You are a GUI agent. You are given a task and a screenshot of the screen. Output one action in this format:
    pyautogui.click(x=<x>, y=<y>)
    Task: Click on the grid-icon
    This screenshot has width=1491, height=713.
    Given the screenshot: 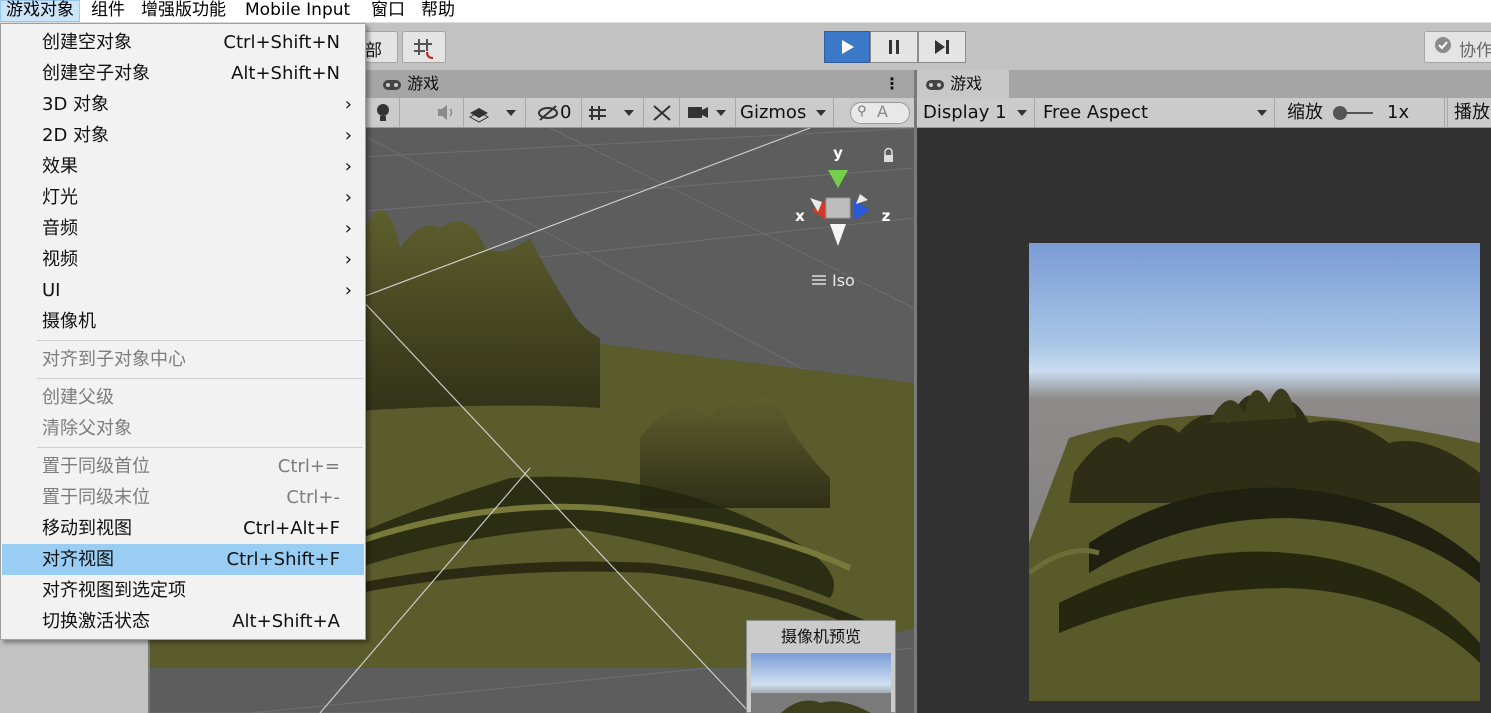 What is the action you would take?
    pyautogui.click(x=611, y=113)
    